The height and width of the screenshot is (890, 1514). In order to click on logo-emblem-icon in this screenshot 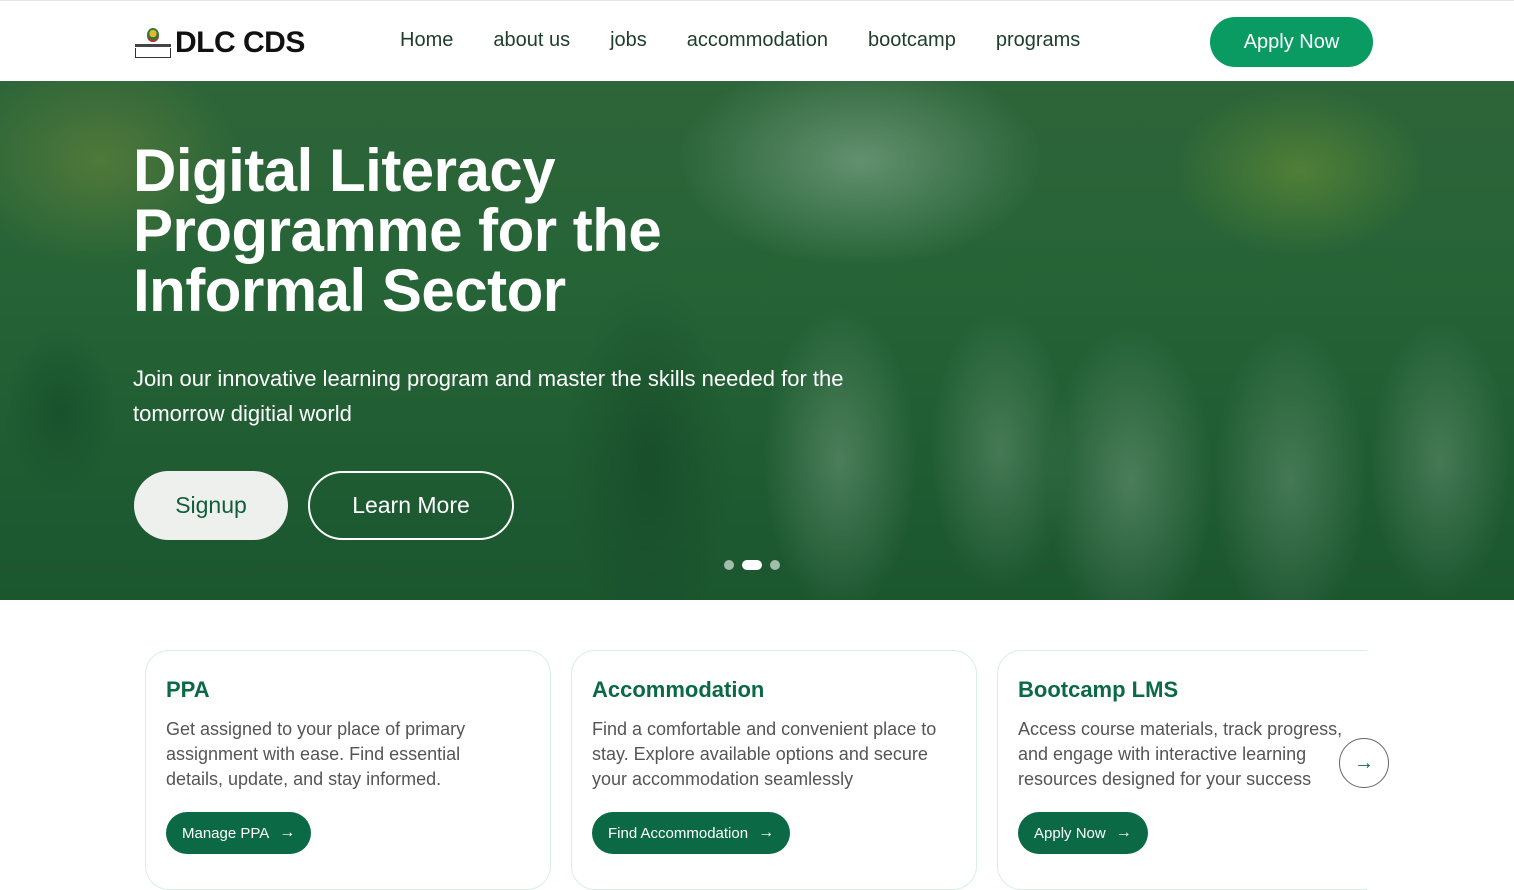, I will do `click(153, 43)`.